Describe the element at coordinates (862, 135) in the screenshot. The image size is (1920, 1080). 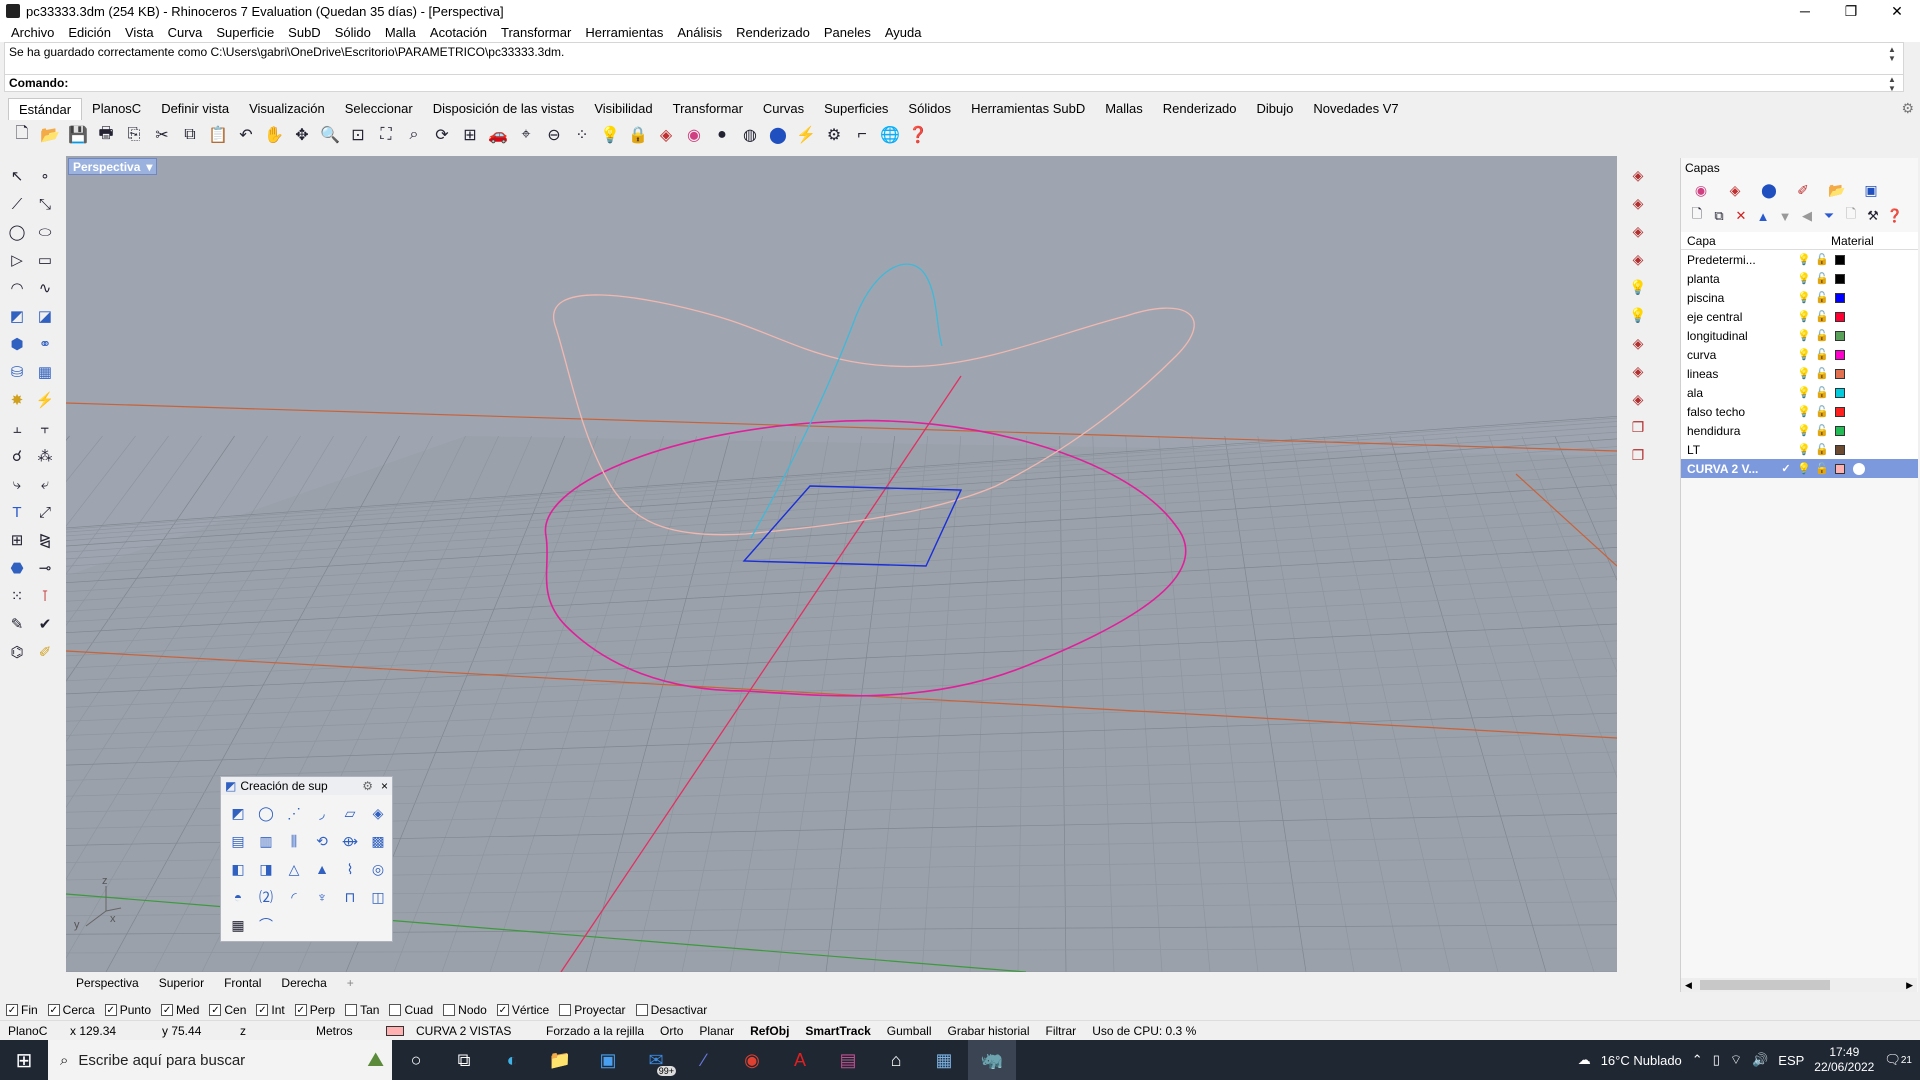
I see `dimension-icon: ⌐` at that location.